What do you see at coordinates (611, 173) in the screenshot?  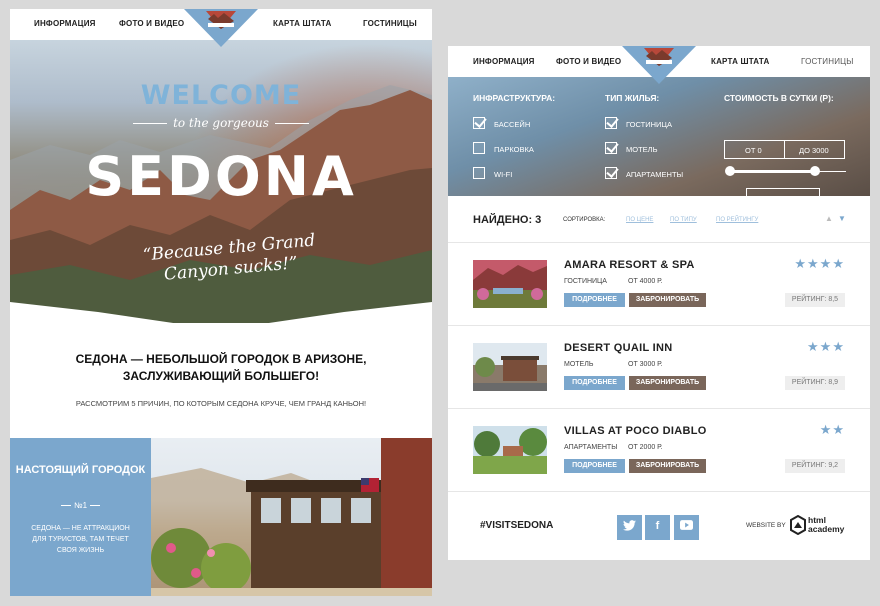 I see `checkbox-apartments` at bounding box center [611, 173].